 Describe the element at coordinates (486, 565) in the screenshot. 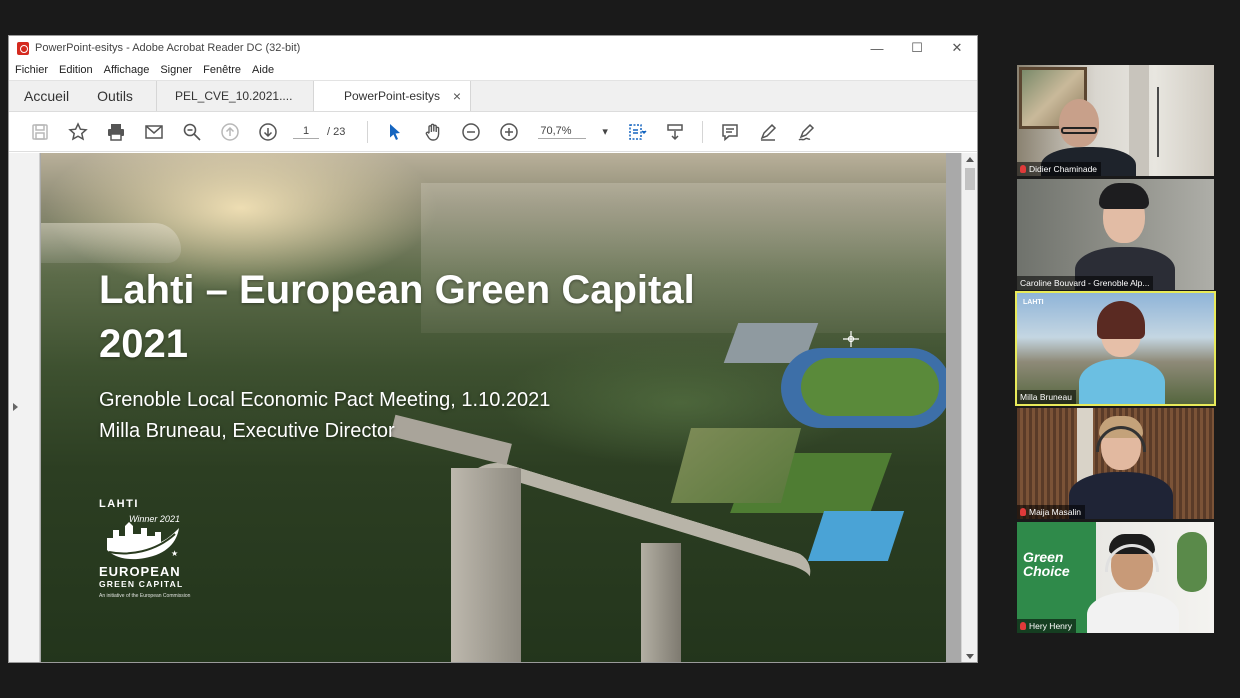

I see `ski-jump-tower-graphic` at that location.